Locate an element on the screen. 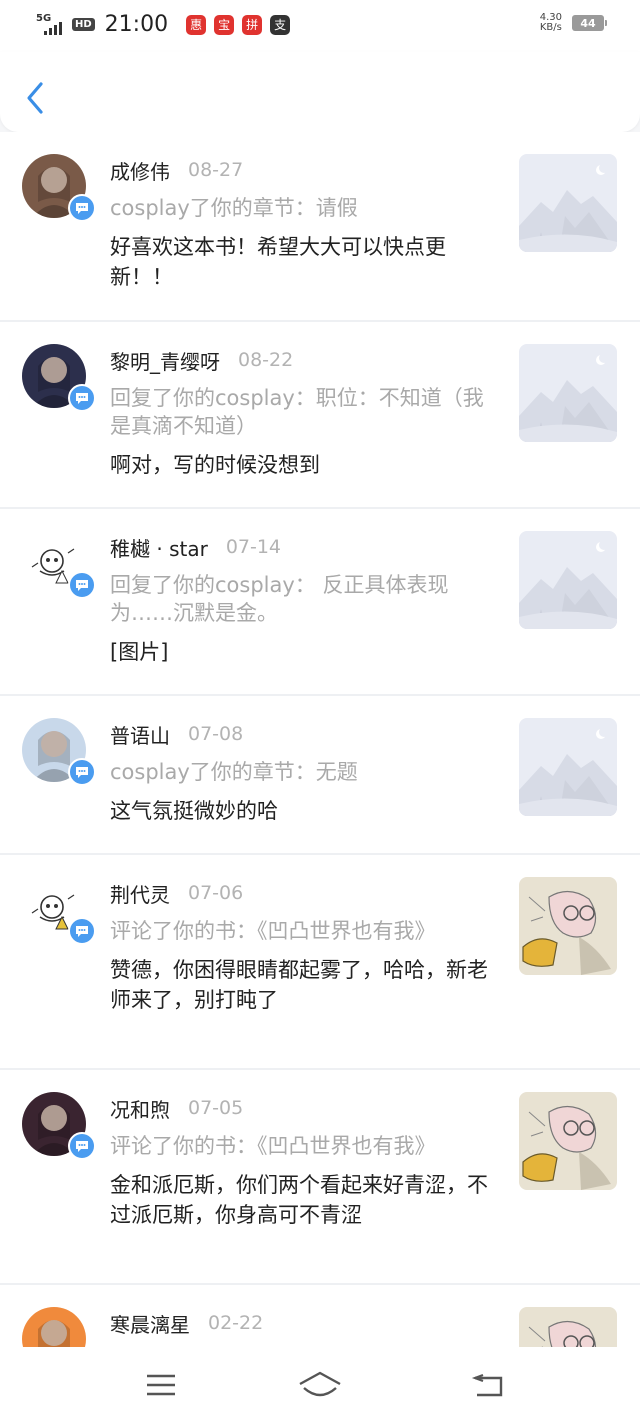 Image resolution: width=640 pixels, height=1422 pixels. menu-icon is located at coordinates (161, 1385).